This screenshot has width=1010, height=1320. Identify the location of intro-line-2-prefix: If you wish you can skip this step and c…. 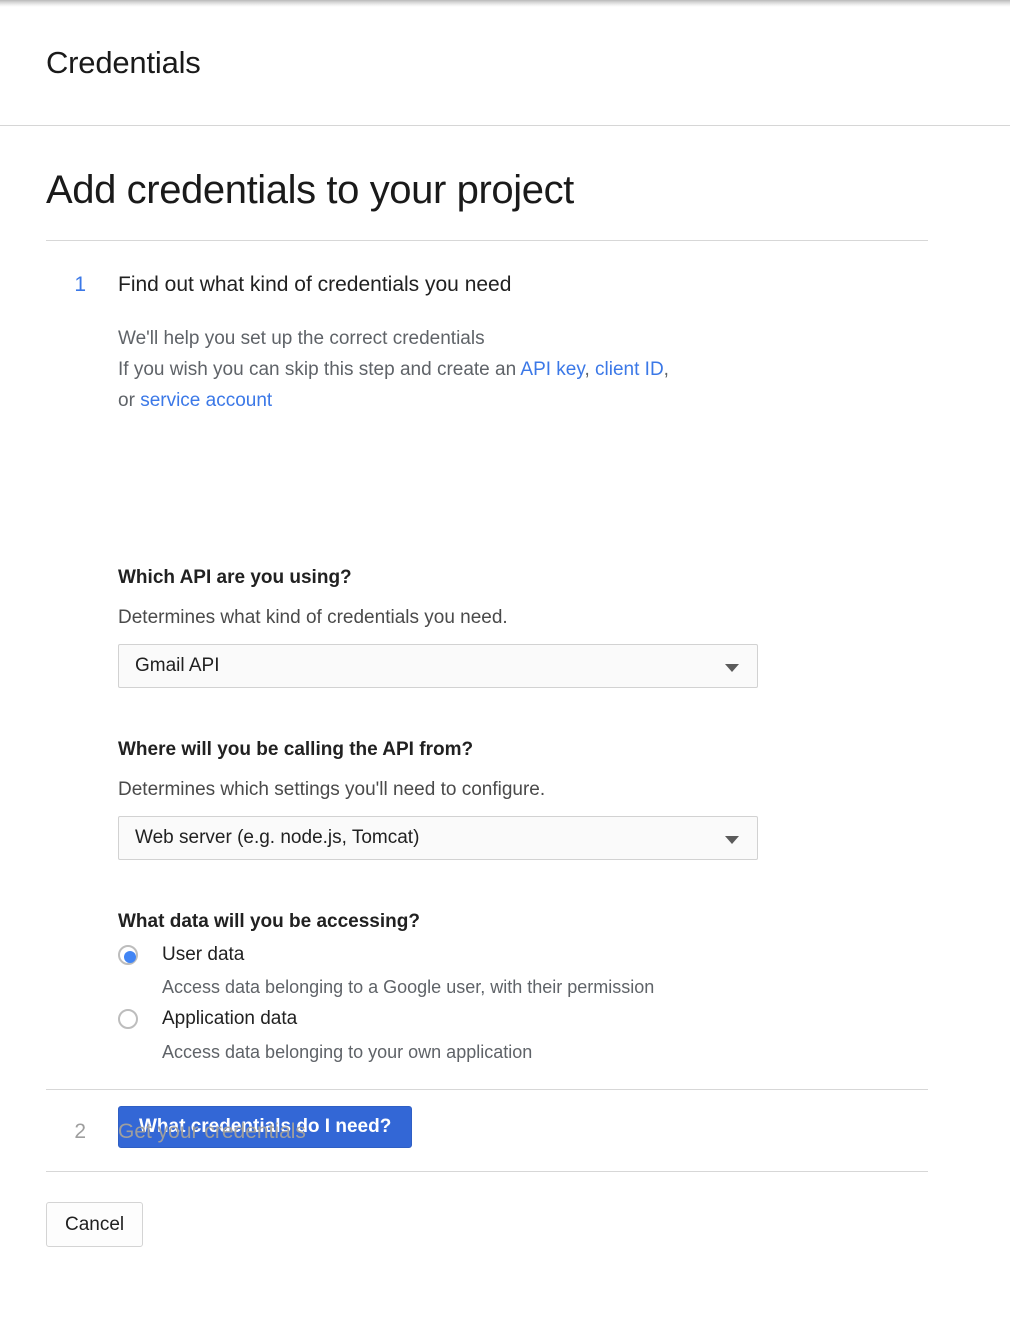
(319, 369).